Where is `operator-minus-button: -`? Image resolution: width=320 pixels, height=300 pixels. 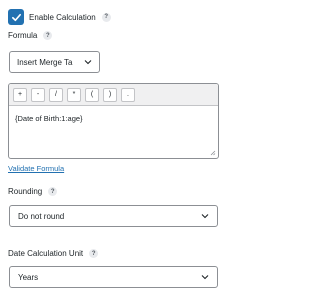 operator-minus-button: - is located at coordinates (38, 94).